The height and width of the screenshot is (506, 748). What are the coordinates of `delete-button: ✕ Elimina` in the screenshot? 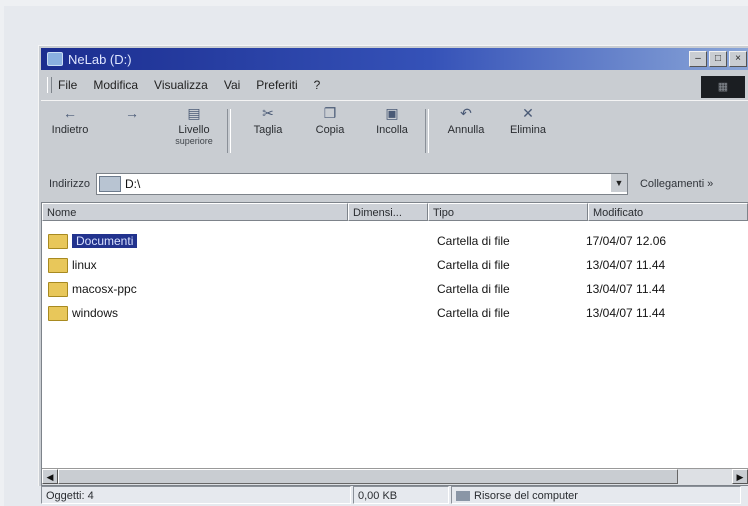 It's located at (528, 120).